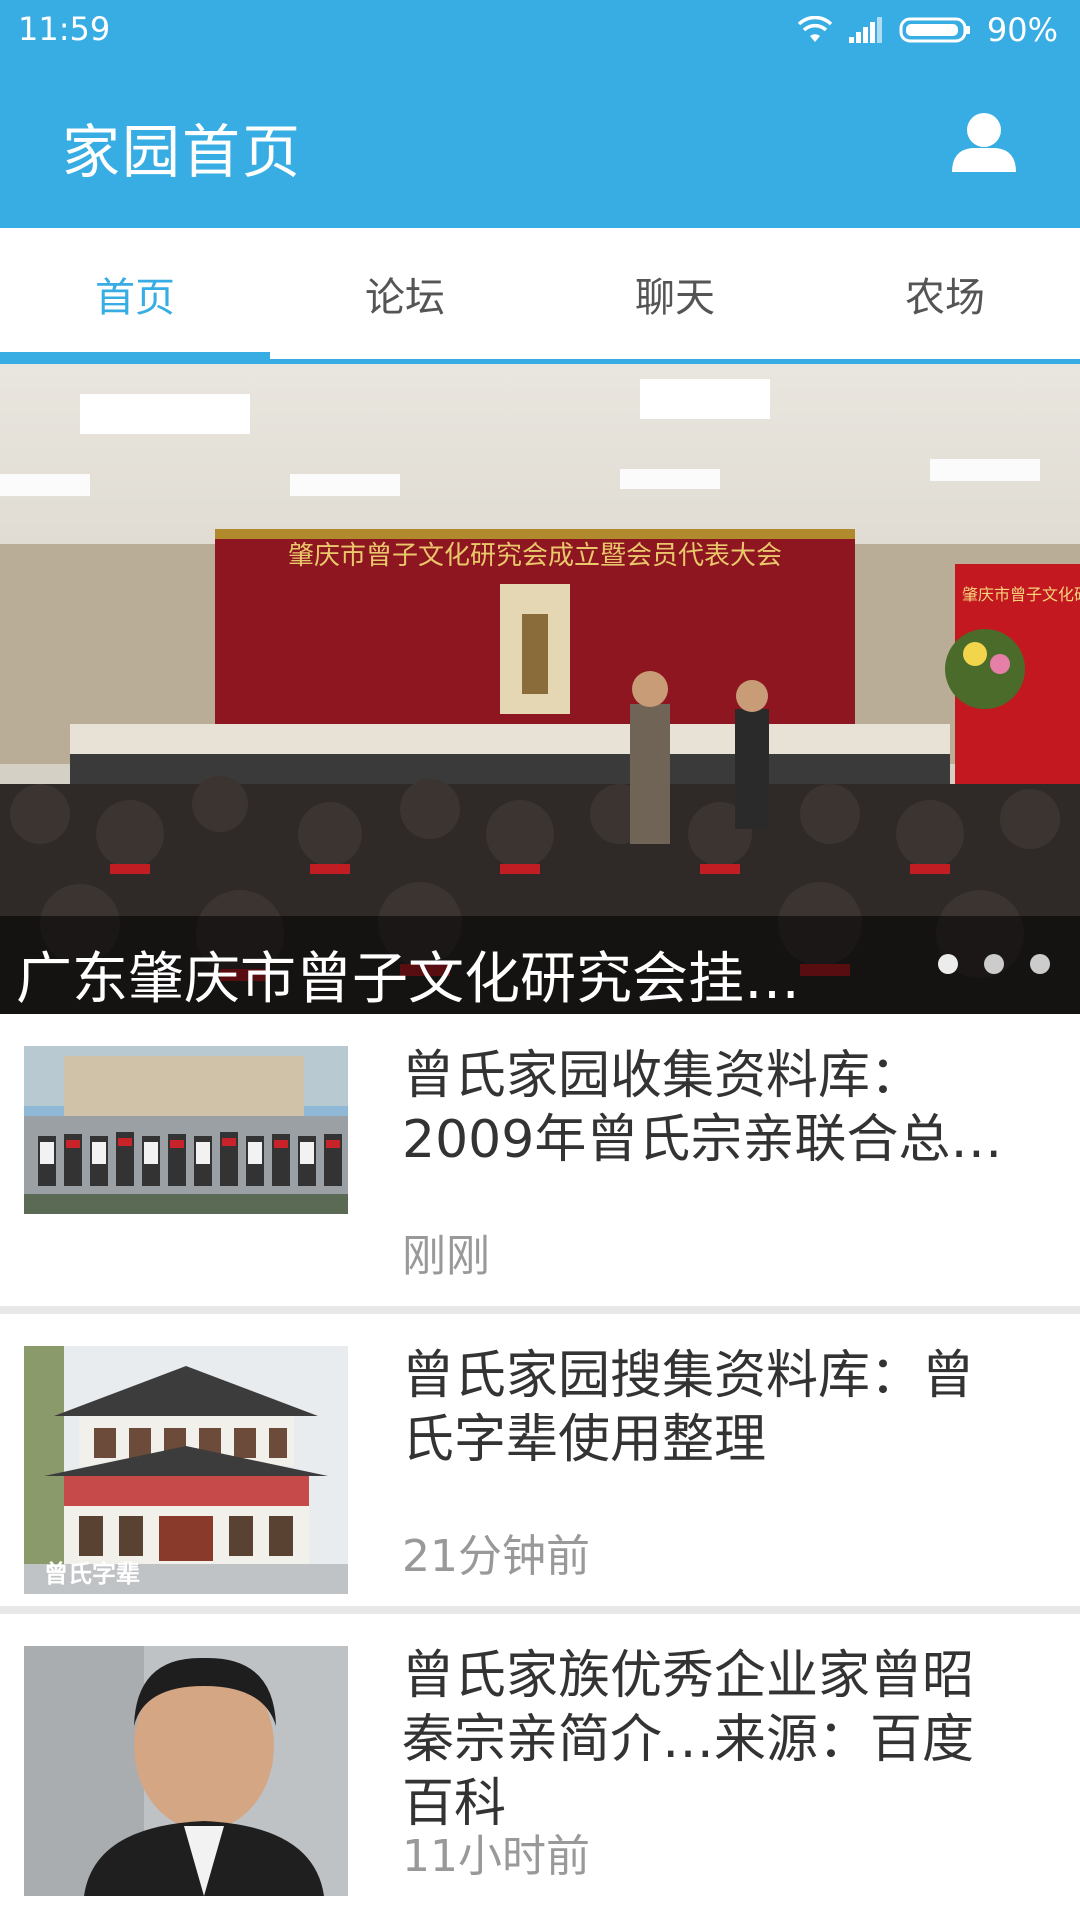 Image resolution: width=1080 pixels, height=1920 pixels. I want to click on status-icons: 90%, so click(927, 30).